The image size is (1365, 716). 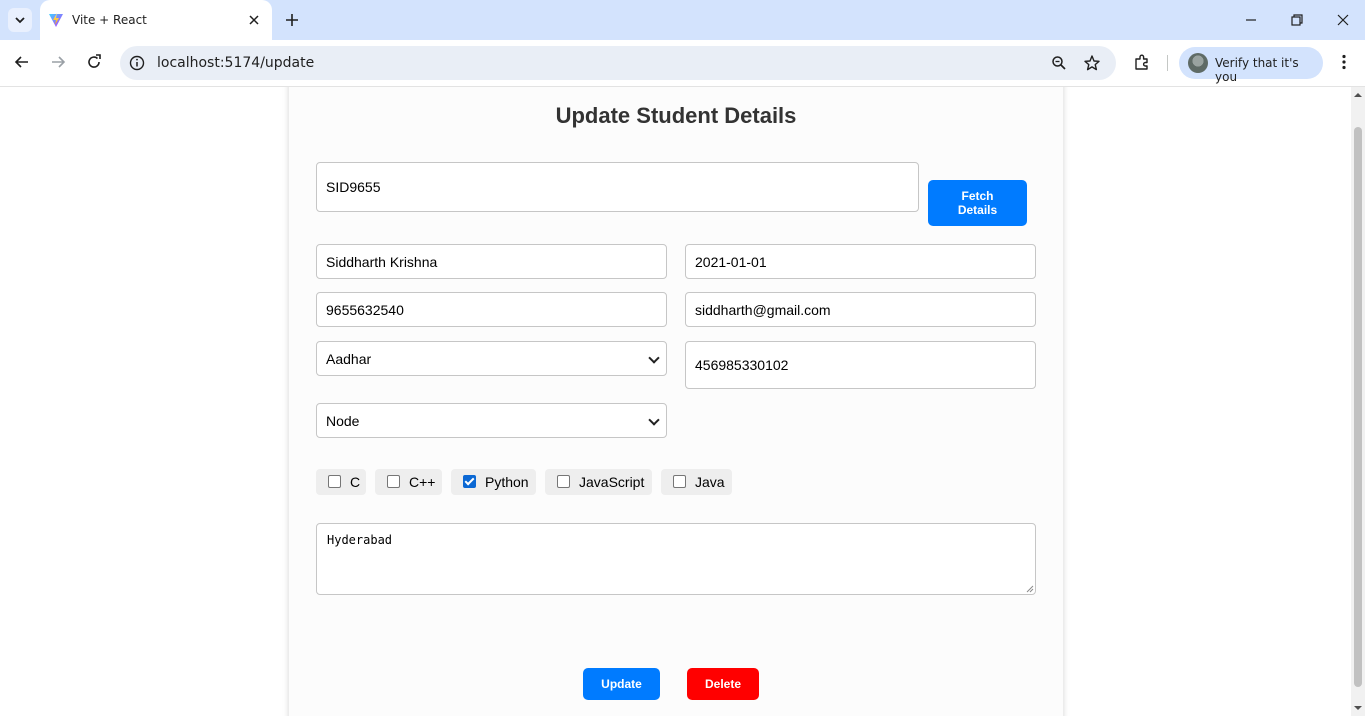 What do you see at coordinates (860, 261) in the screenshot?
I see `dob-input: 2021-01-01` at bounding box center [860, 261].